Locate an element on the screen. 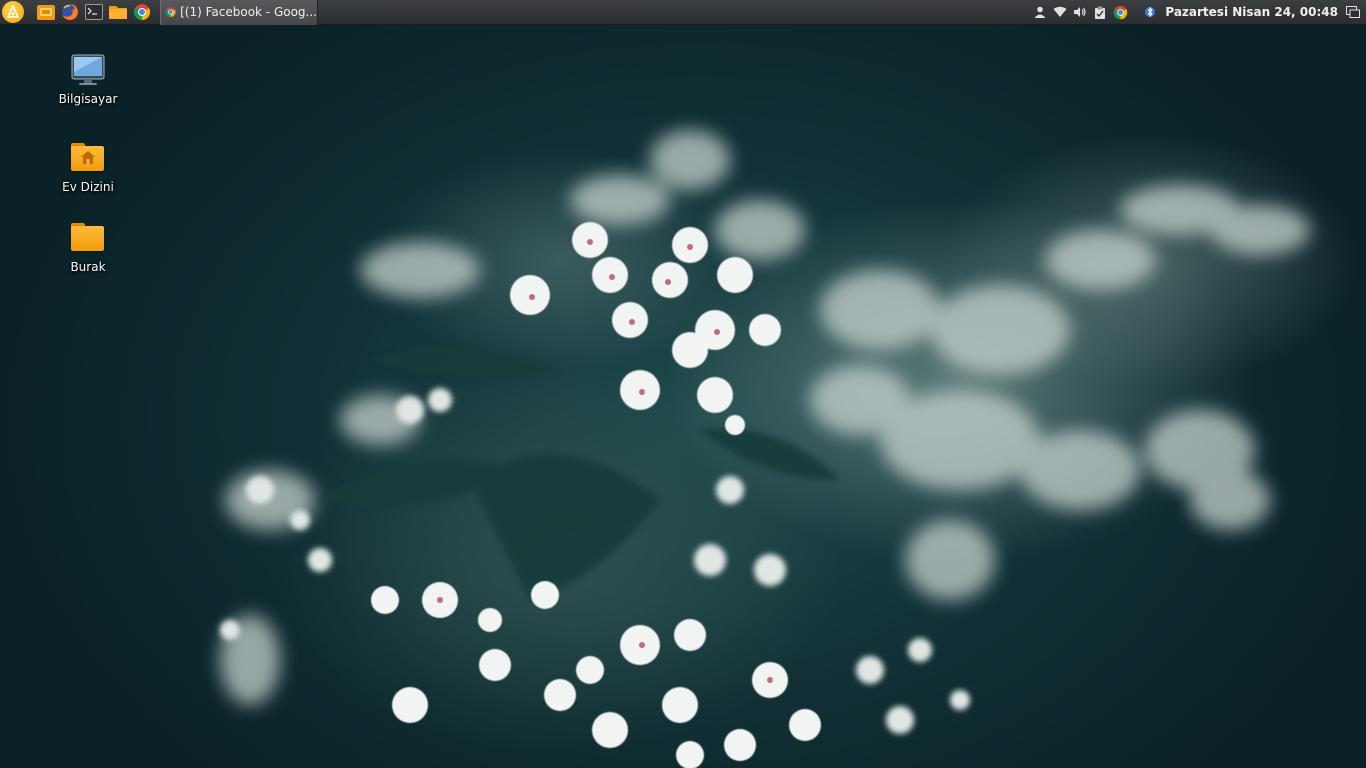 The height and width of the screenshot is (768, 1366). network-indicator is located at coordinates (1060, 12).